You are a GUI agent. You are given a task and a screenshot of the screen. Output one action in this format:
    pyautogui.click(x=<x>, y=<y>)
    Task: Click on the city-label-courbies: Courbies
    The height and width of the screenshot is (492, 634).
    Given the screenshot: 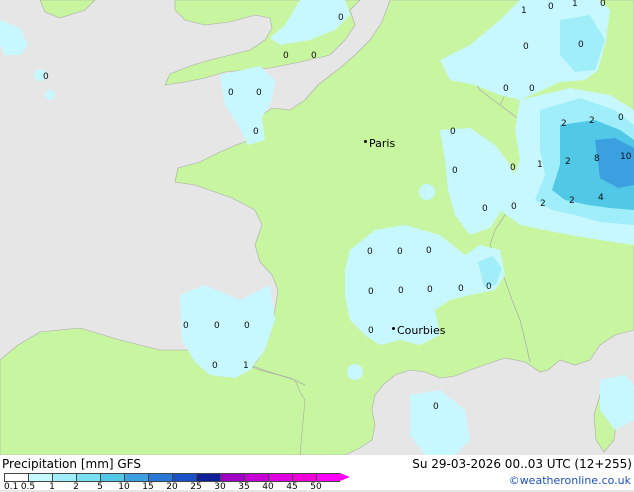 What is the action you would take?
    pyautogui.click(x=418, y=330)
    